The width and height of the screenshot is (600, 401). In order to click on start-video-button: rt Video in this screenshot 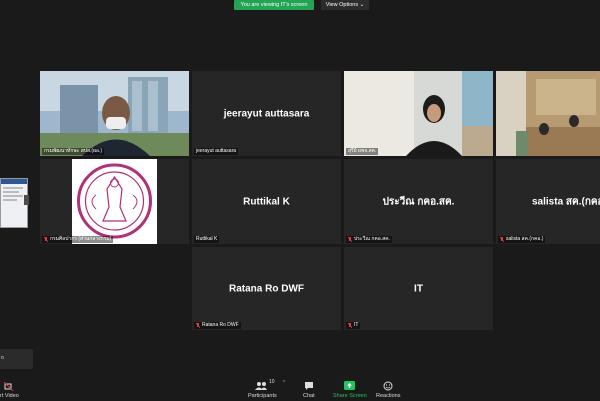, I will do `click(9, 390)`.